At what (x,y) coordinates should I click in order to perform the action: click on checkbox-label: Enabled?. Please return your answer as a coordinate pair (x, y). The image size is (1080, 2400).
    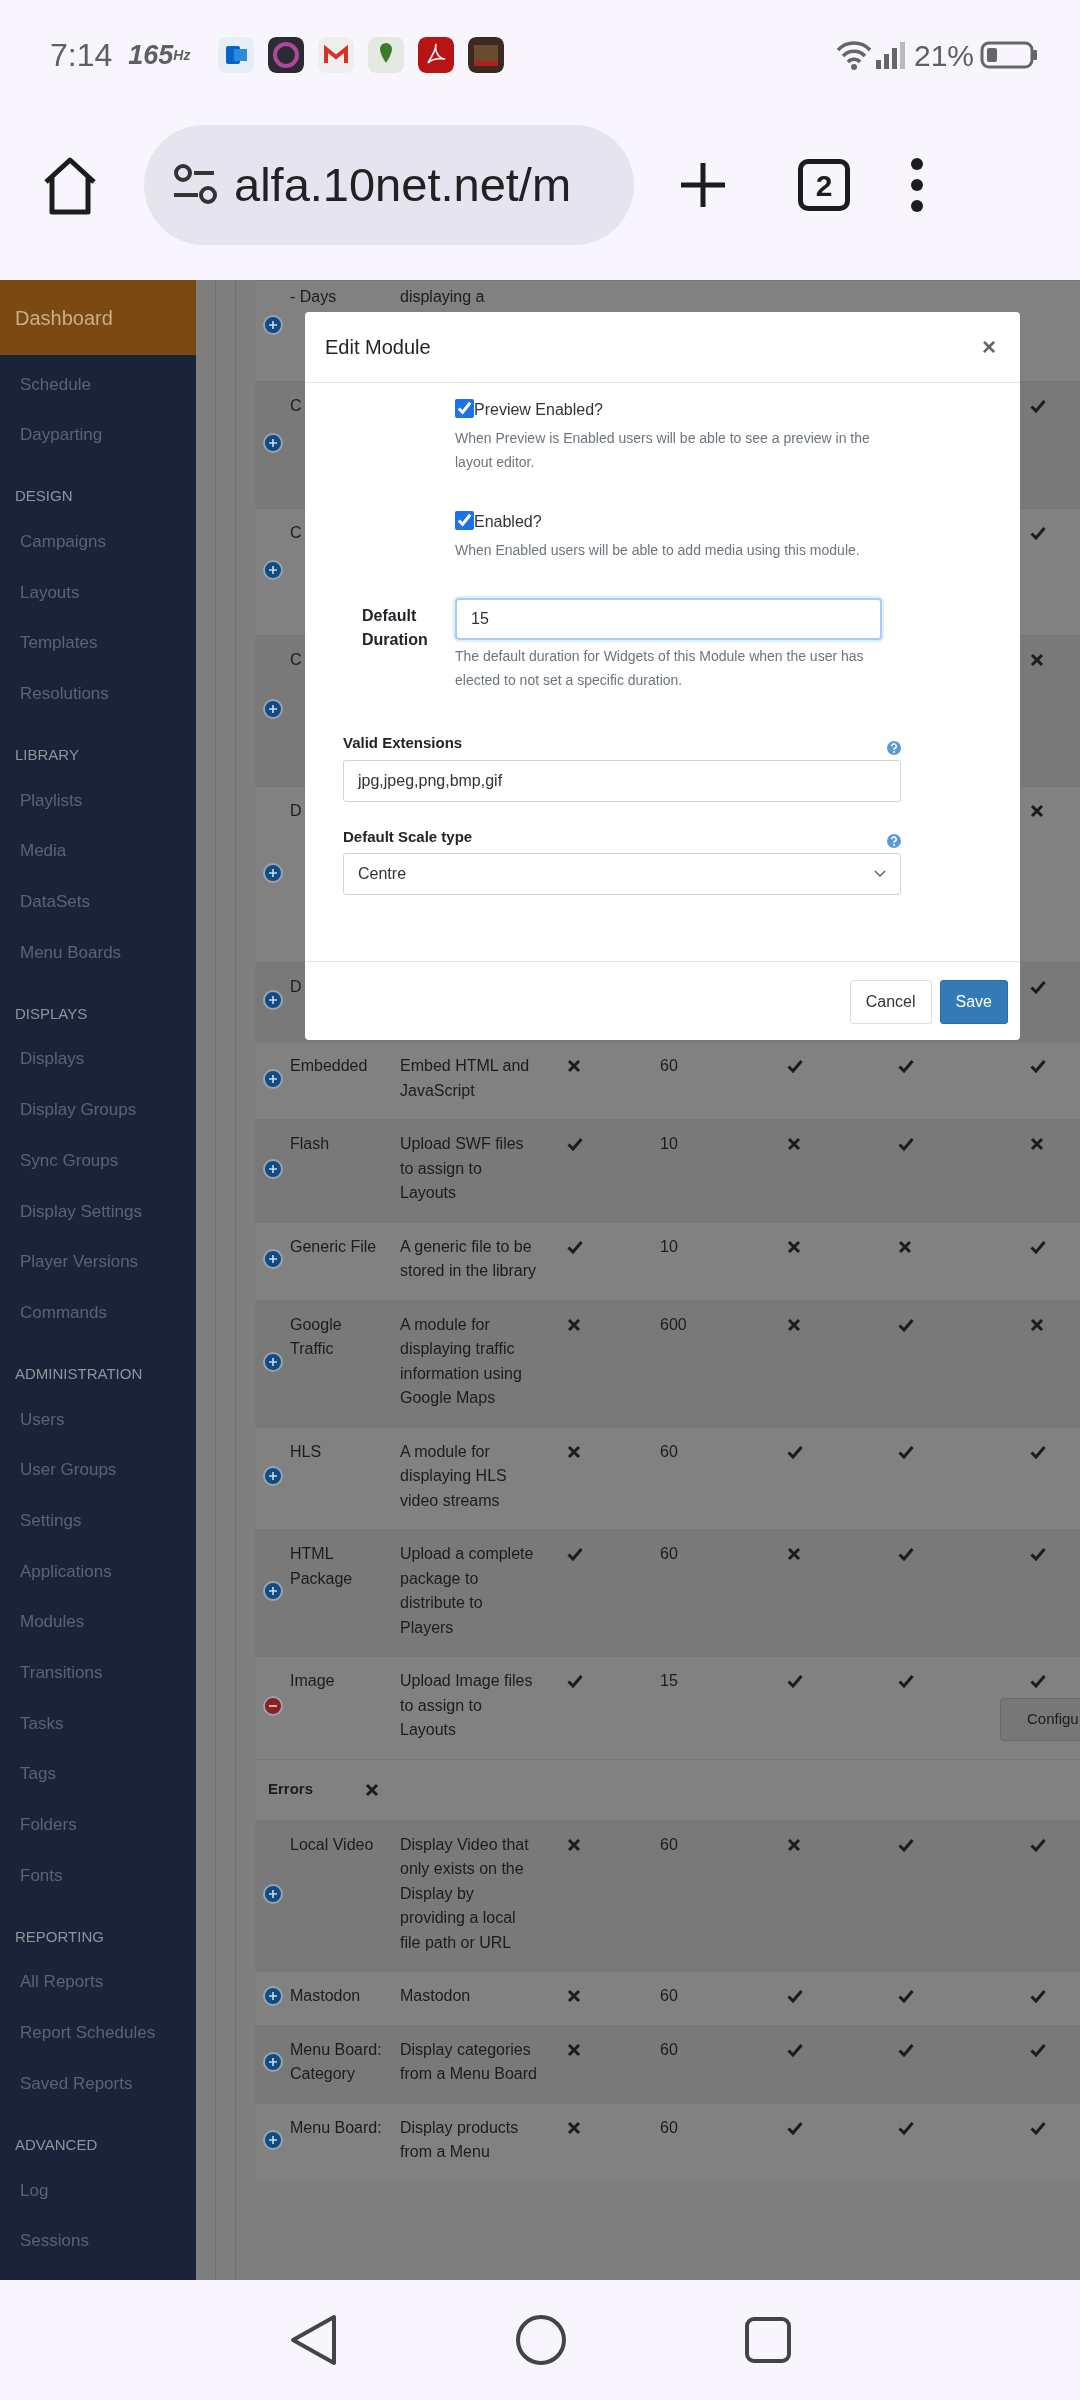
    Looking at the image, I should click on (508, 521).